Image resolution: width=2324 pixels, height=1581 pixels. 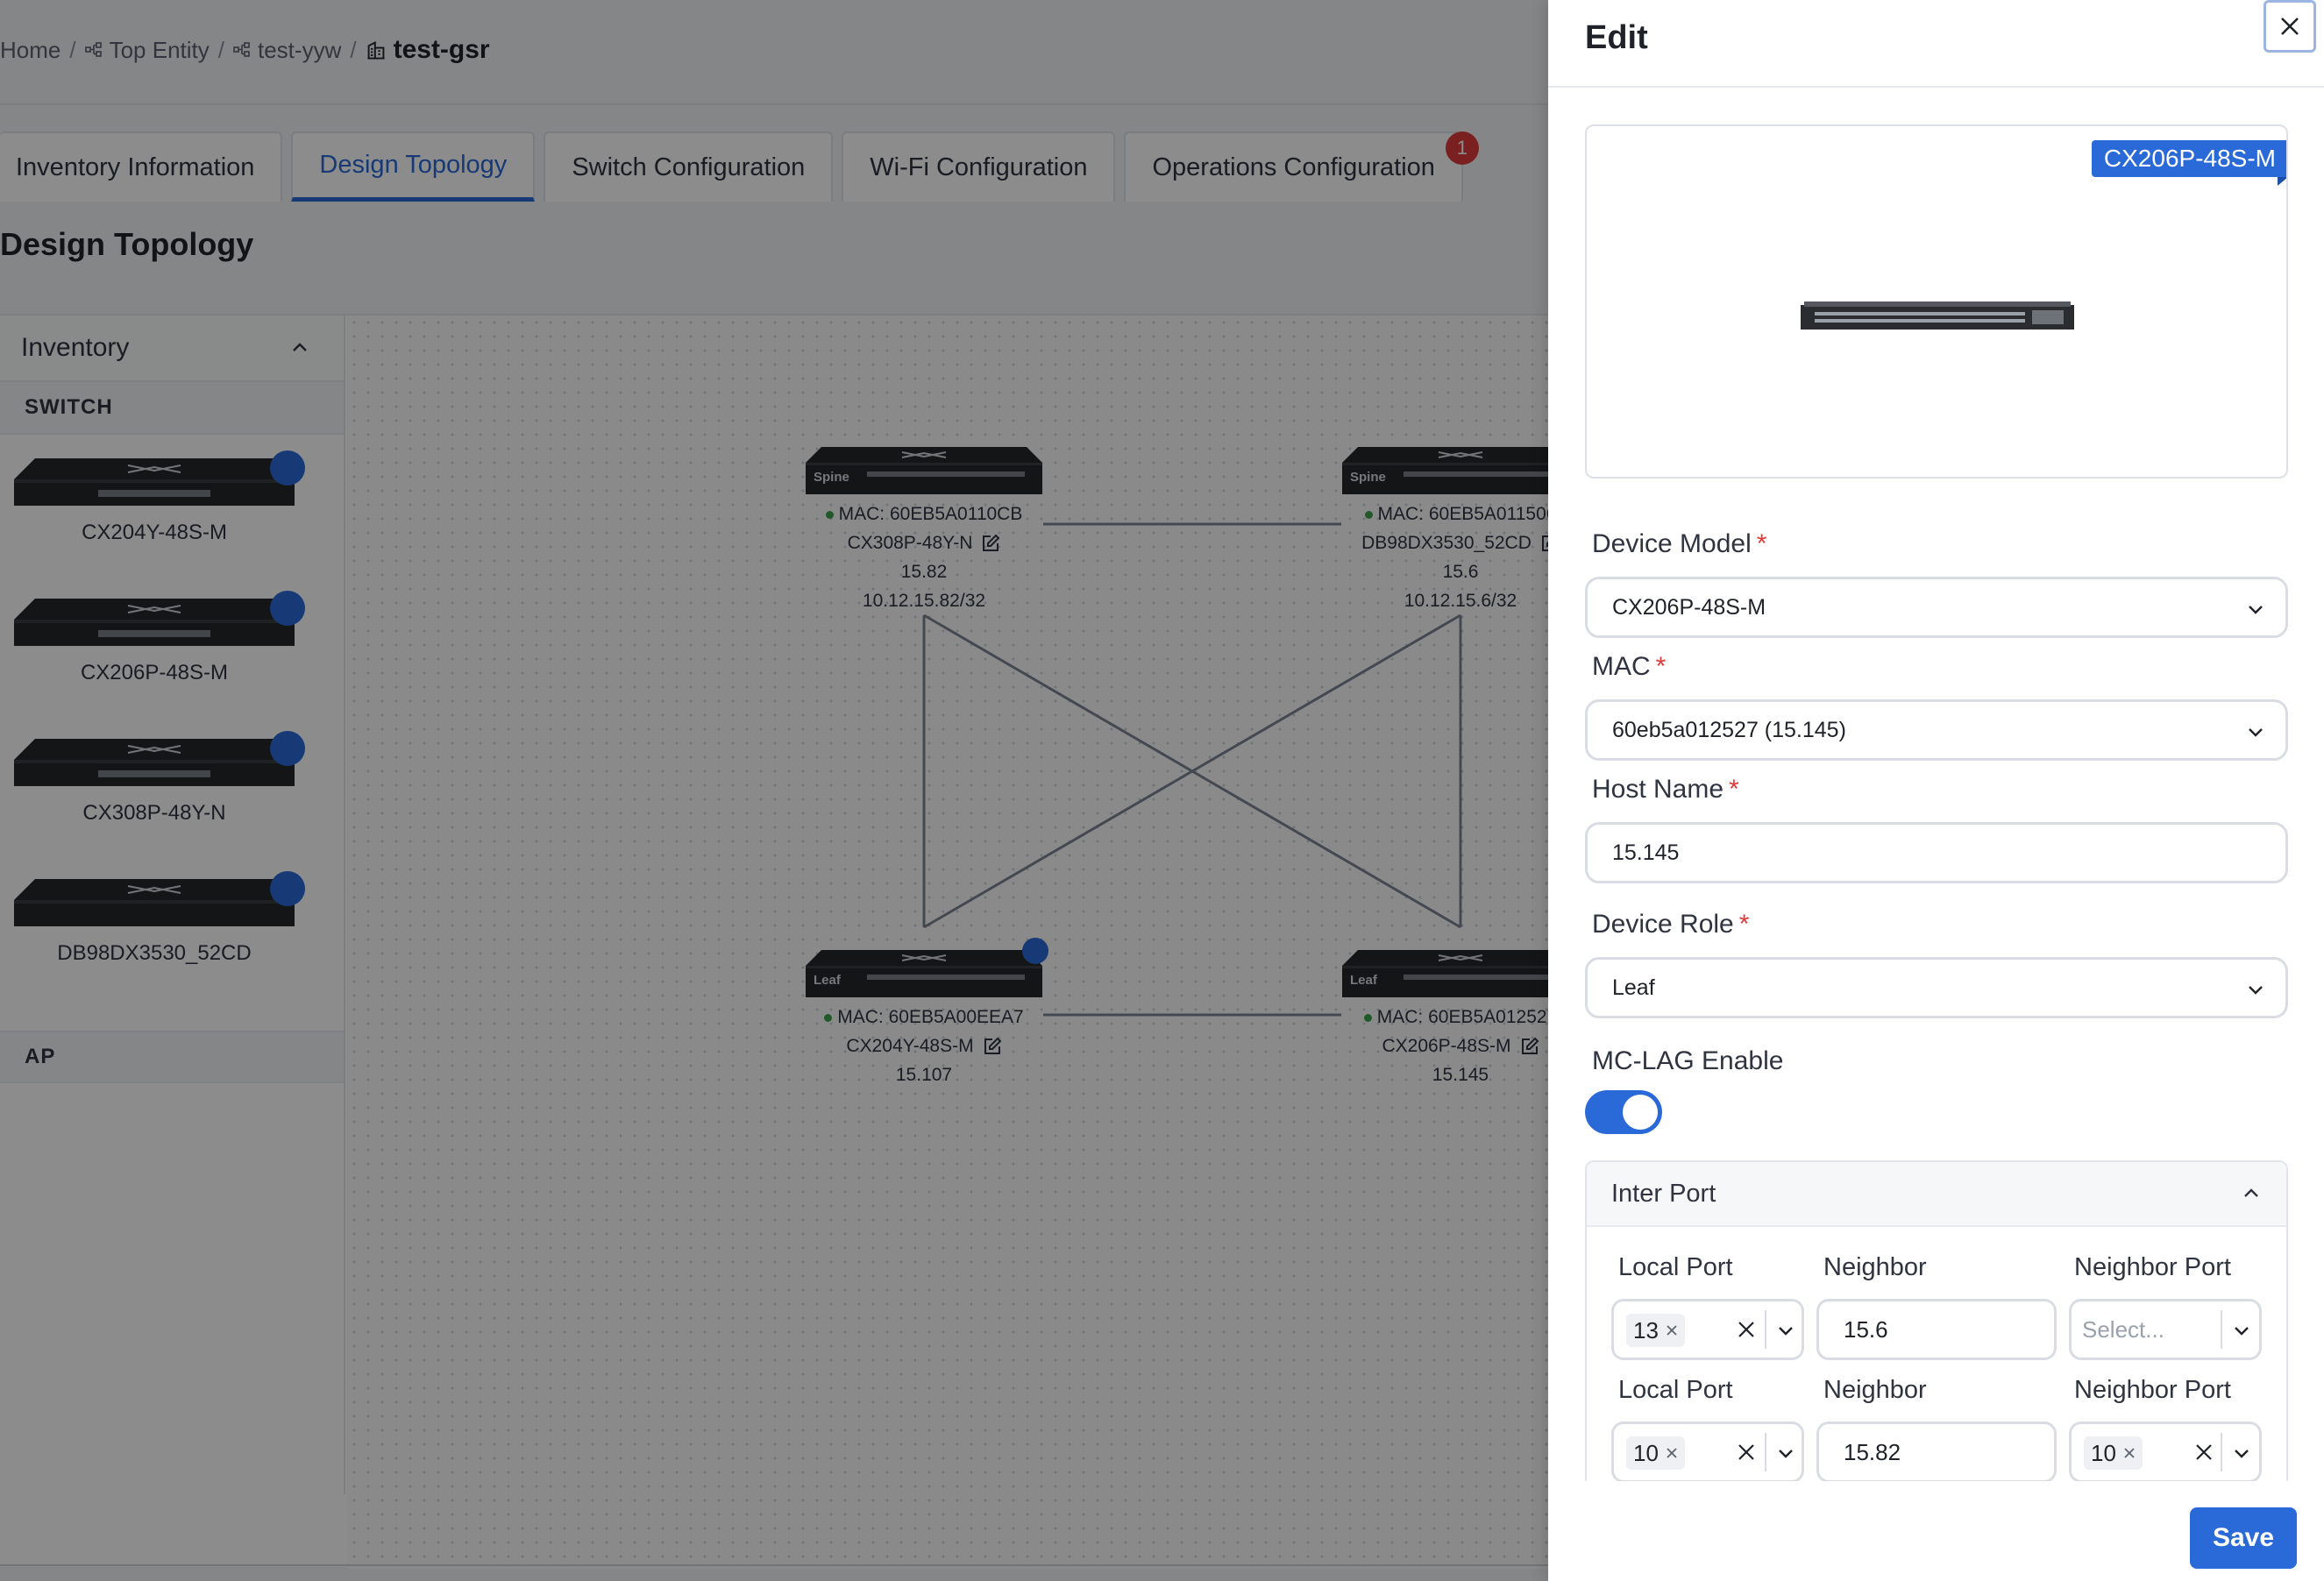 I want to click on host-name-value: 15.145, so click(x=1646, y=852).